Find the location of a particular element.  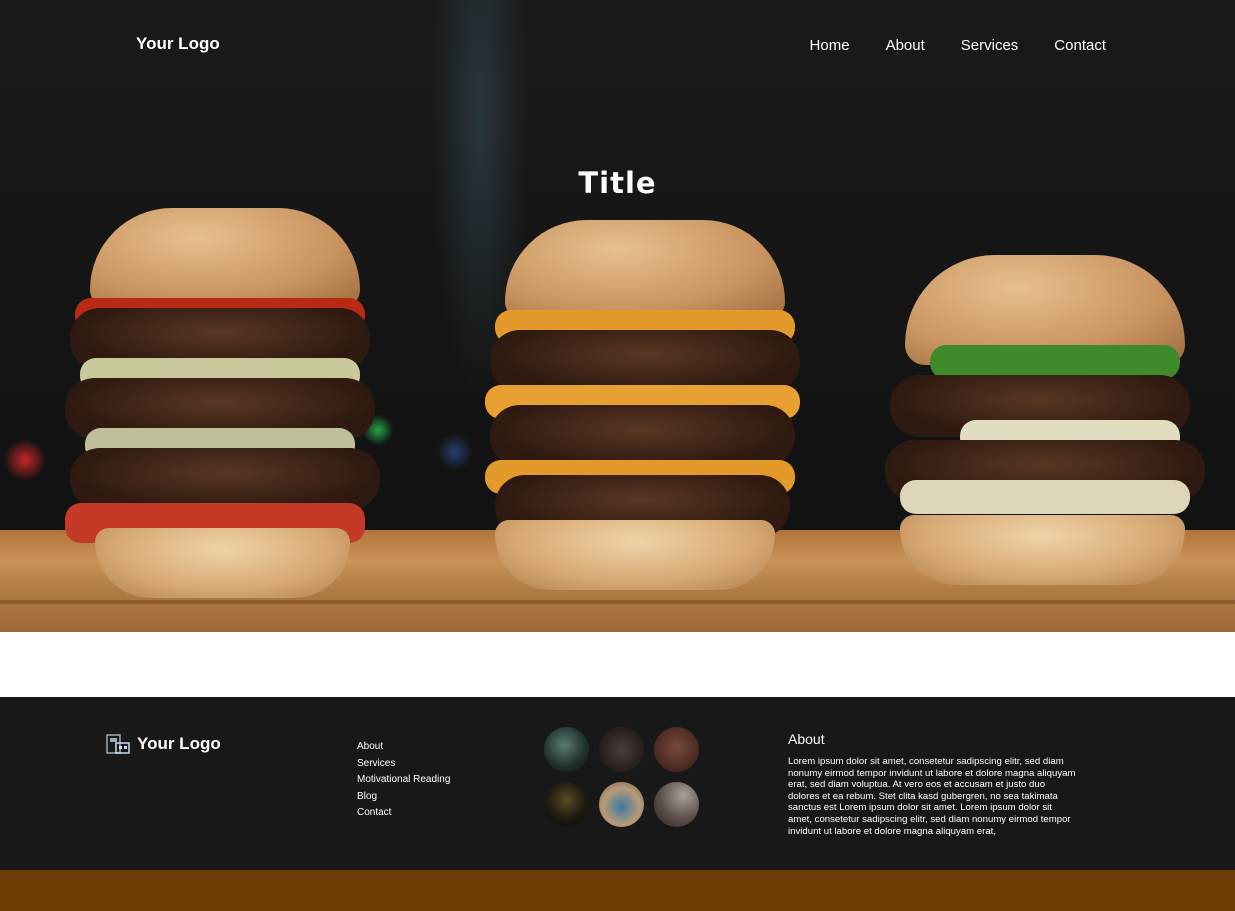

nav-contact: Contact is located at coordinates (1080, 45).